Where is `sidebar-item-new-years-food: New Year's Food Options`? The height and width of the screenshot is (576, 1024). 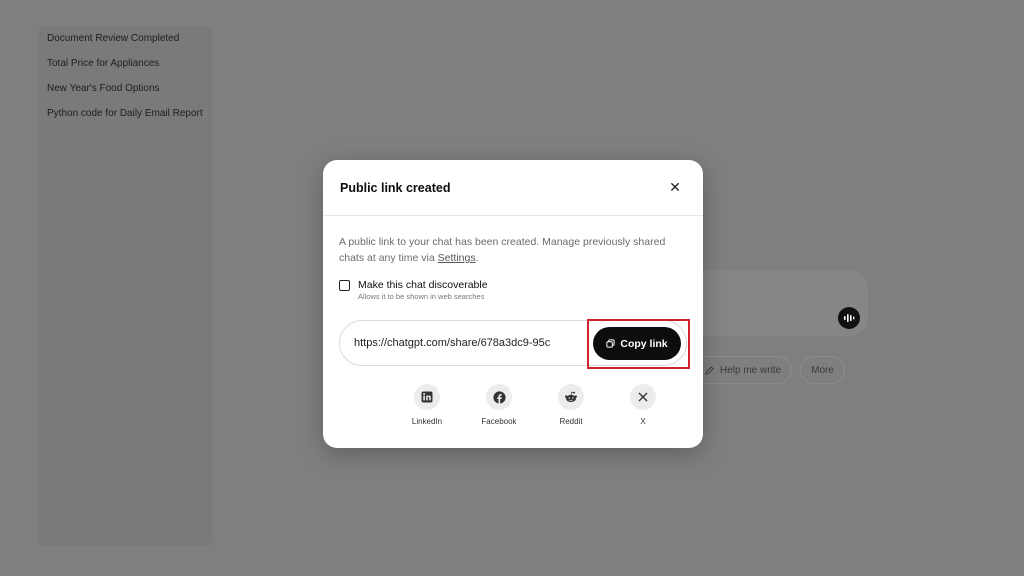 sidebar-item-new-years-food: New Year's Food Options is located at coordinates (125, 88).